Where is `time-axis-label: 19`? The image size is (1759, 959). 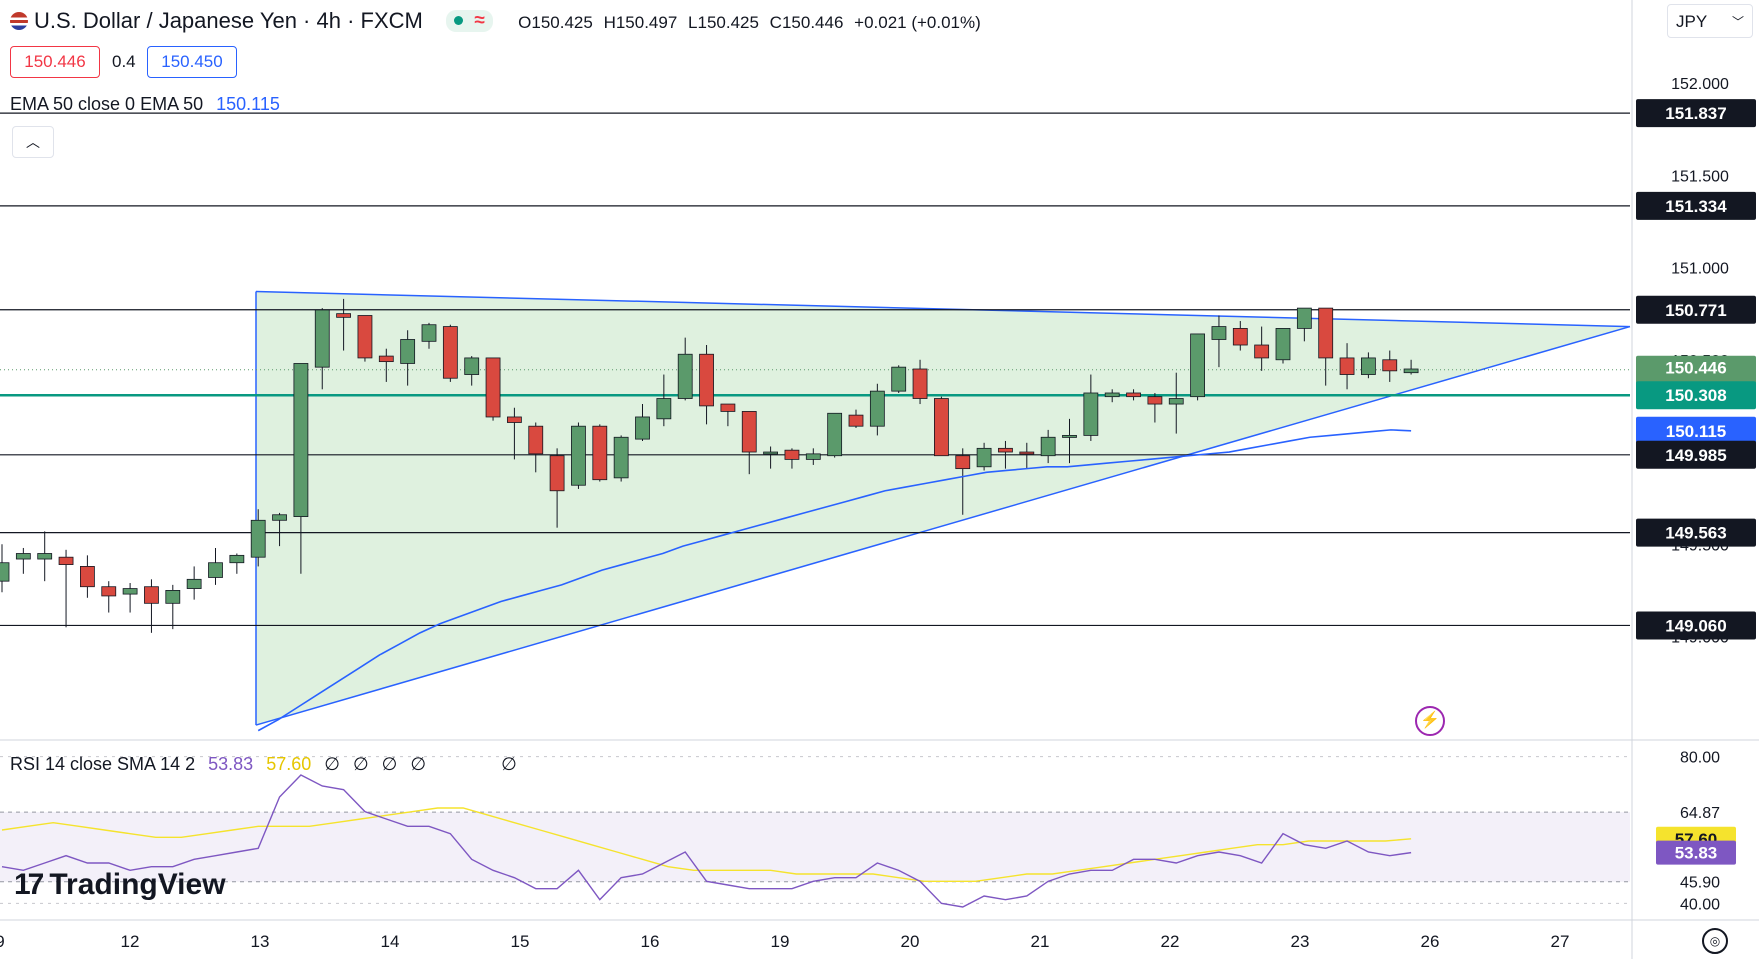
time-axis-label: 19 is located at coordinates (780, 941).